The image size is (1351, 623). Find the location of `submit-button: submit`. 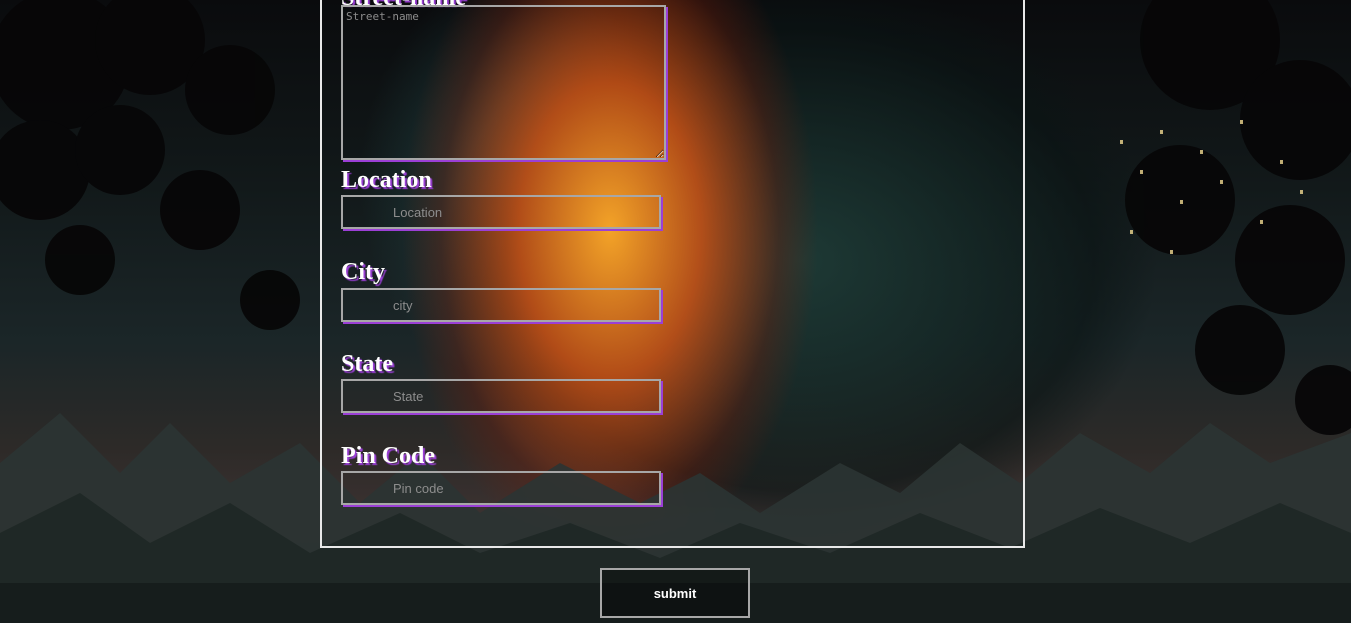

submit-button: submit is located at coordinates (675, 593).